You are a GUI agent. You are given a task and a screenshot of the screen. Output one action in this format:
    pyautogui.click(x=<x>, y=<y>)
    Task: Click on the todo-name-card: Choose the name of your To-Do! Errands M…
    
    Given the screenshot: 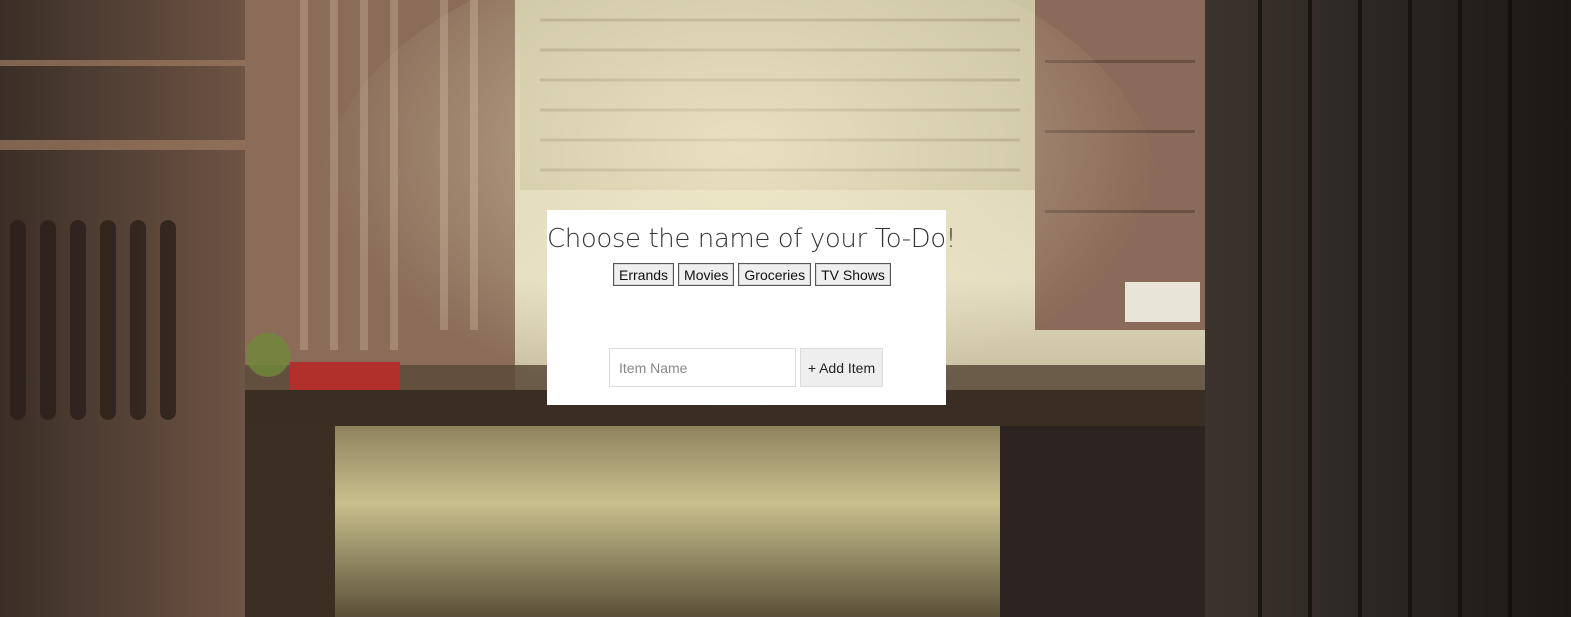 What is the action you would take?
    pyautogui.click(x=751, y=307)
    